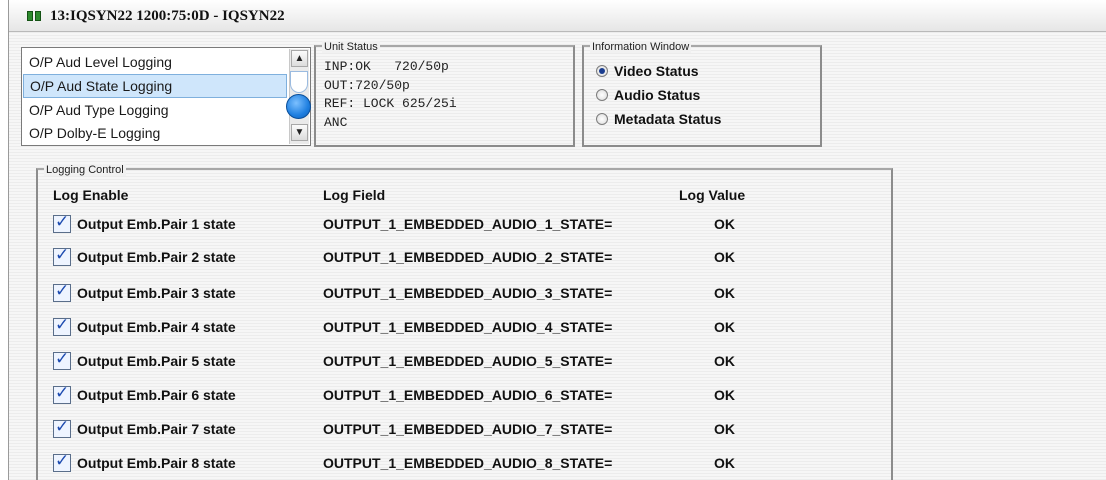  I want to click on log-field-header: Log Field, so click(354, 195).